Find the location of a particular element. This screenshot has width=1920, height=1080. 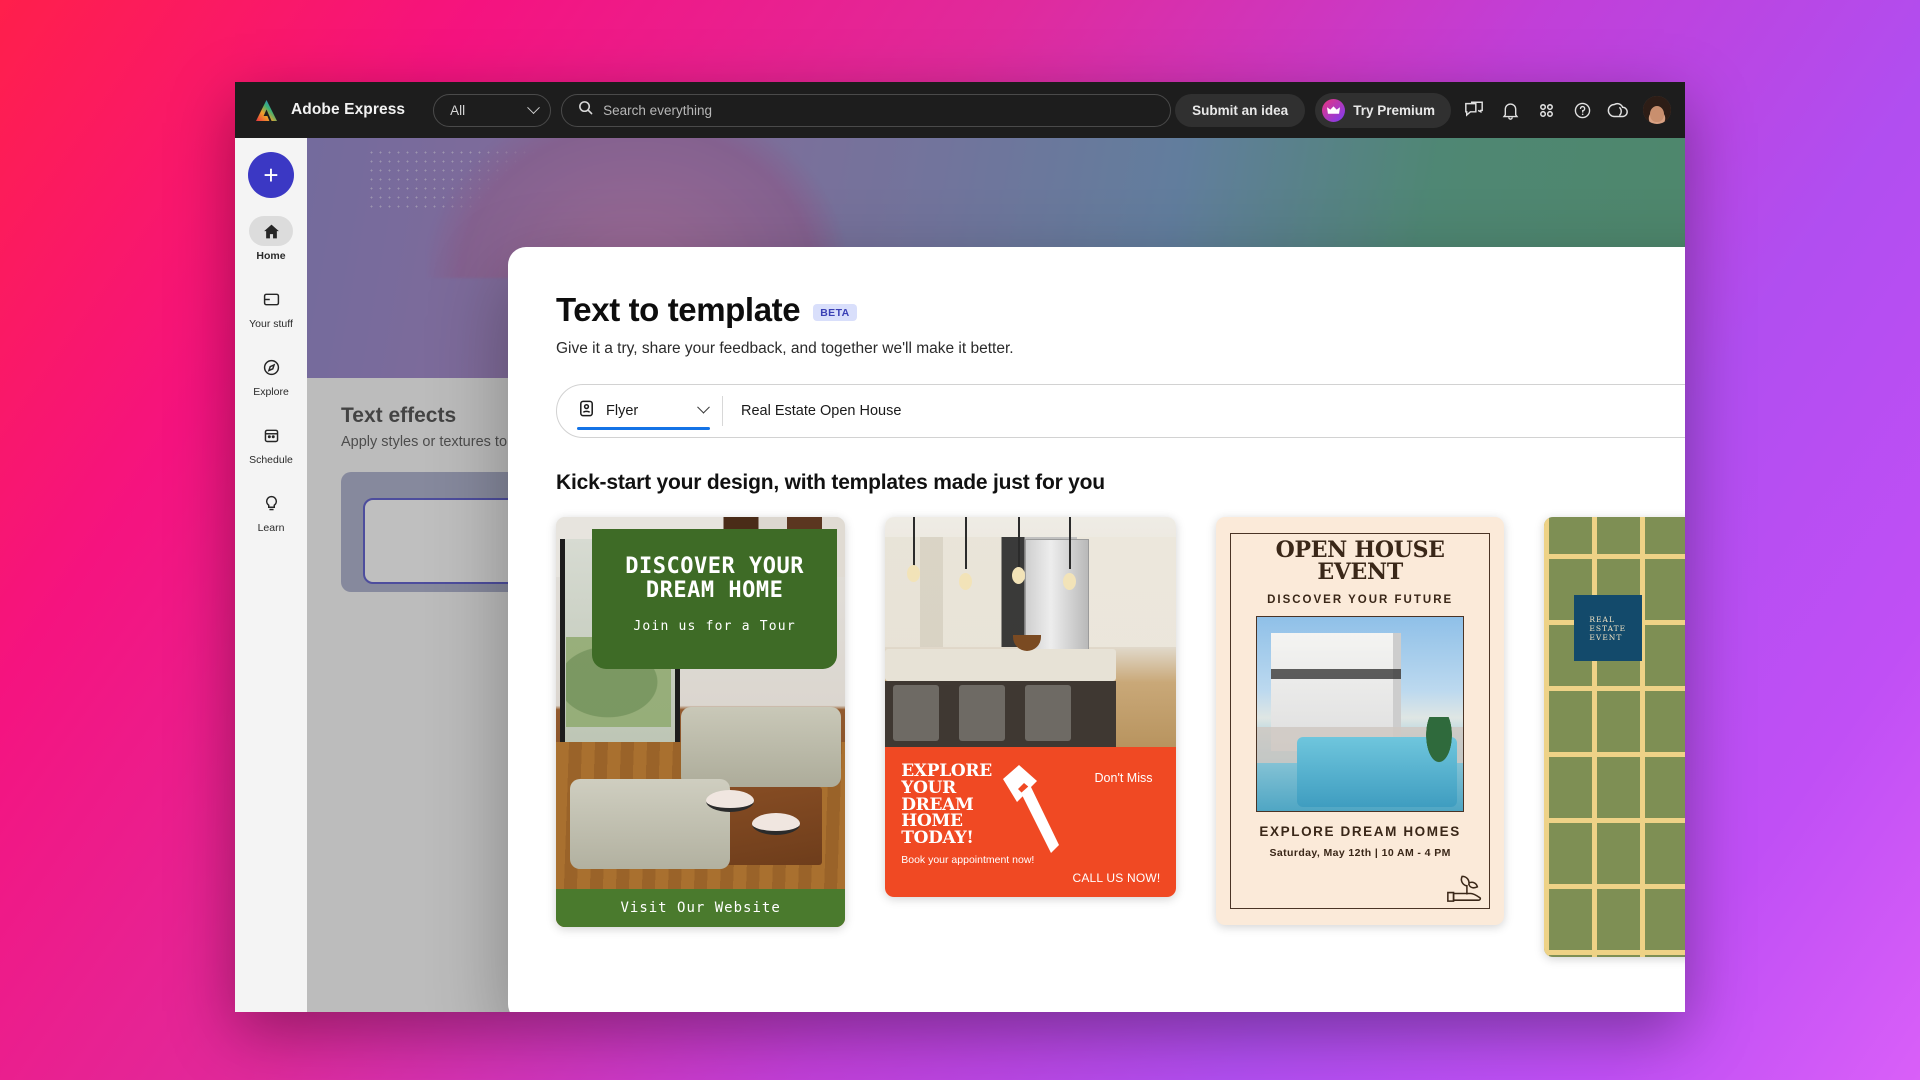

sidebar-item-learn: Learn is located at coordinates (271, 511).